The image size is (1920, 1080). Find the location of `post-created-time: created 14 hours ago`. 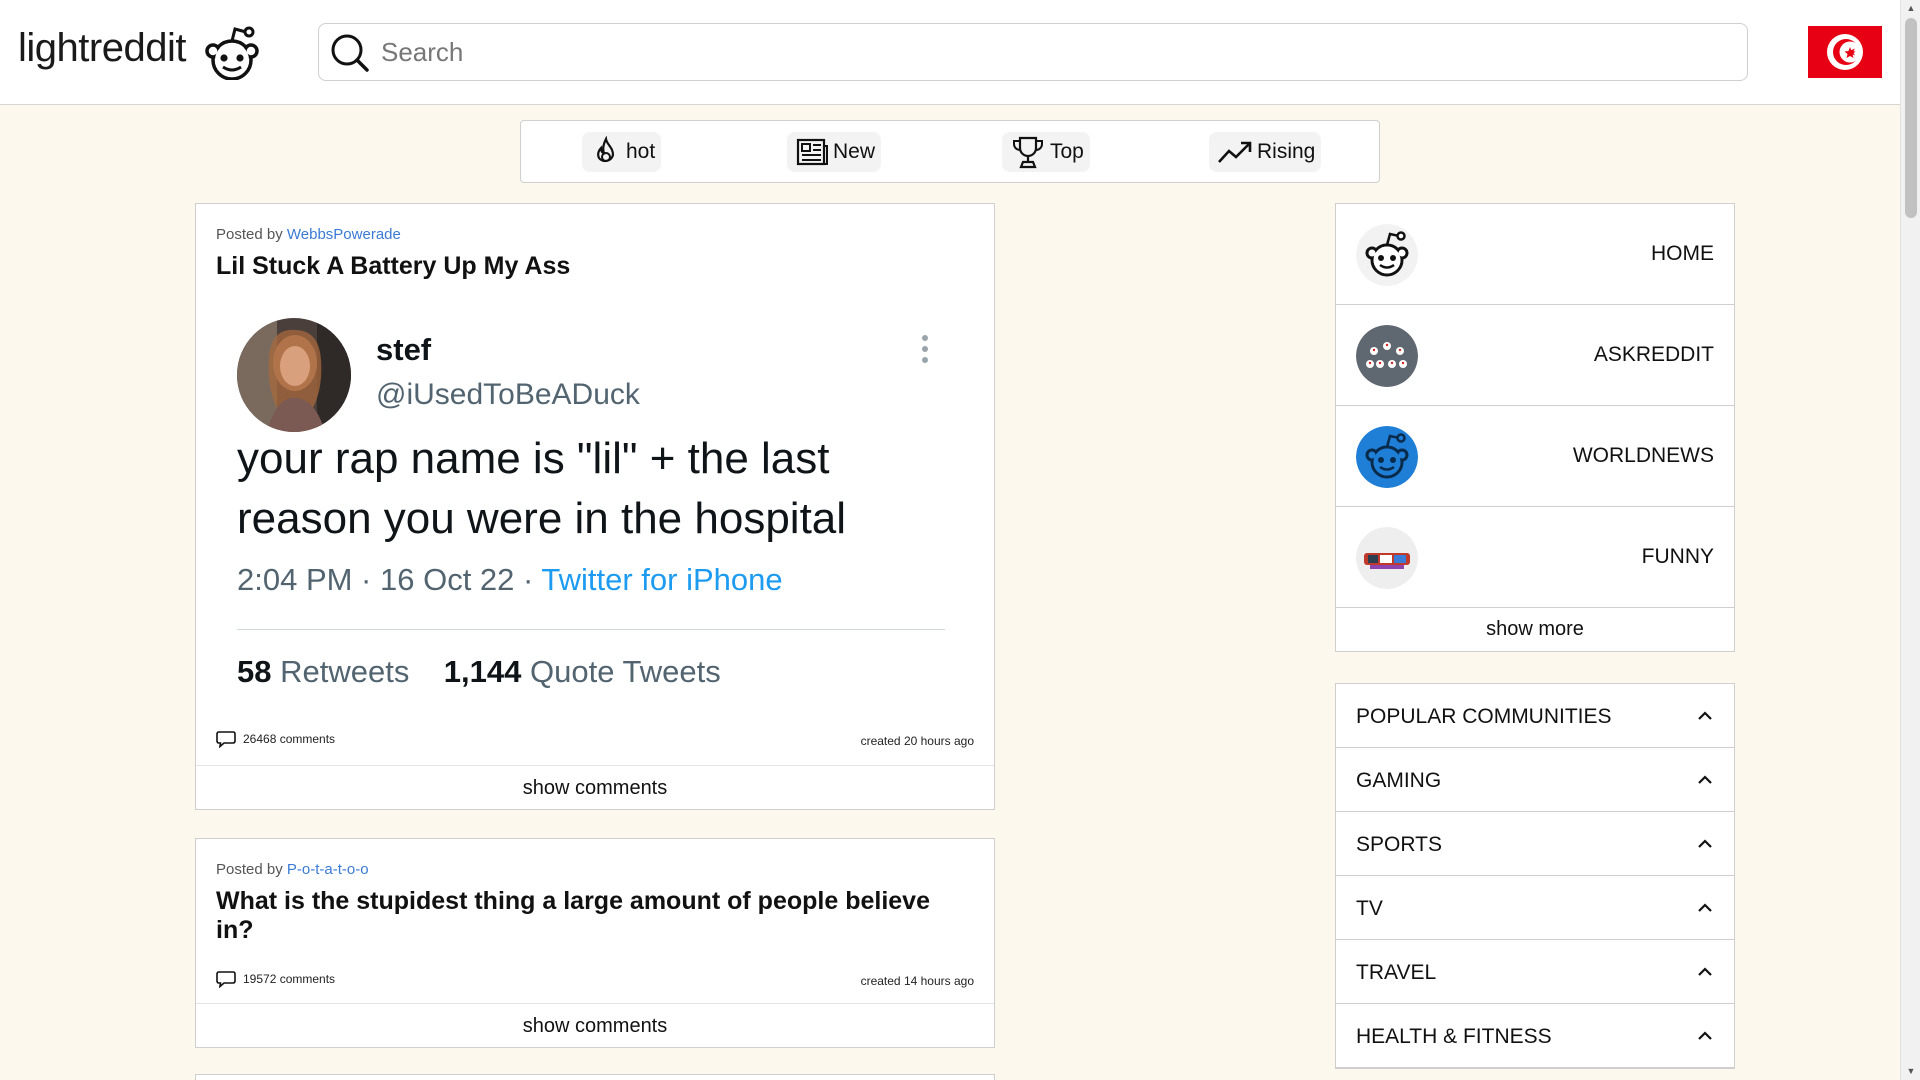

post-created-time: created 14 hours ago is located at coordinates (917, 981).